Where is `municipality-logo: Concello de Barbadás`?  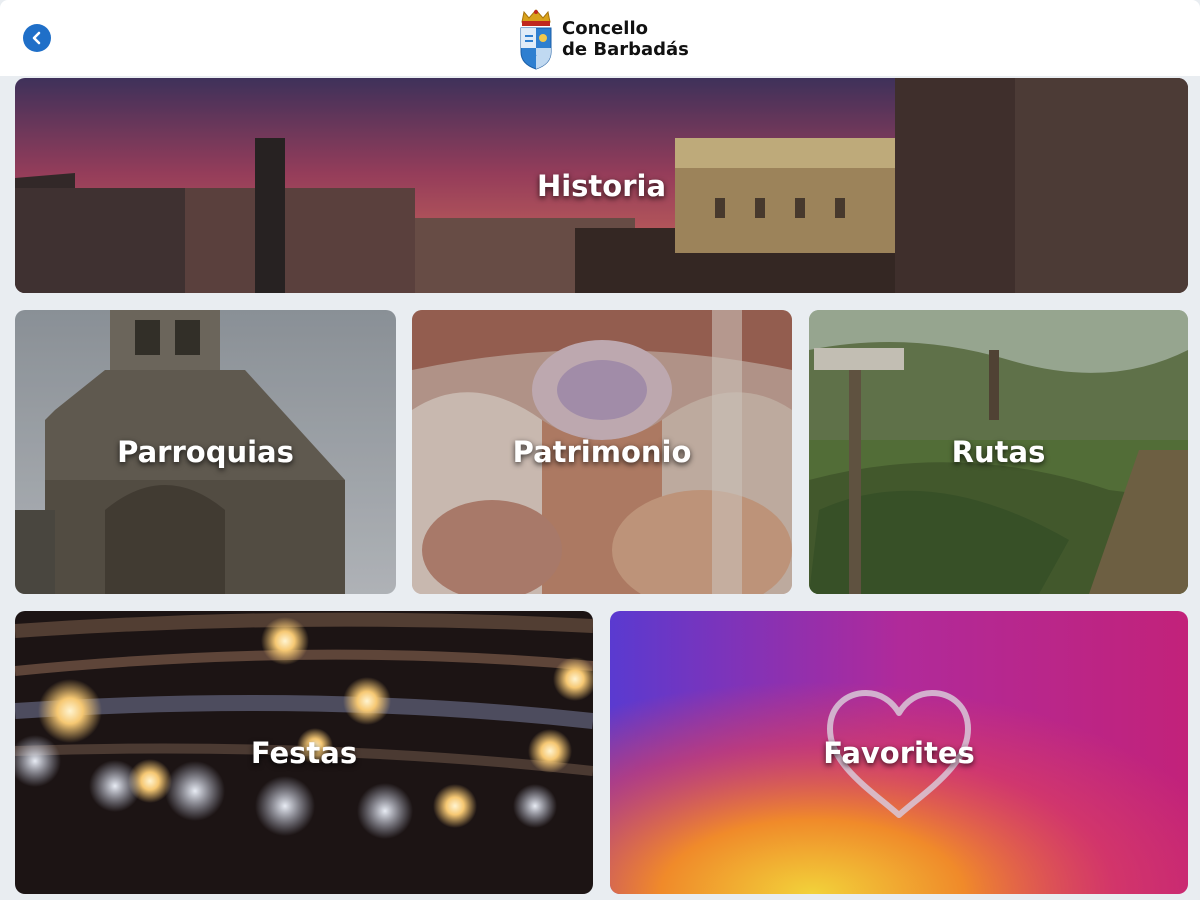
municipality-logo: Concello de Barbadás is located at coordinates (603, 39).